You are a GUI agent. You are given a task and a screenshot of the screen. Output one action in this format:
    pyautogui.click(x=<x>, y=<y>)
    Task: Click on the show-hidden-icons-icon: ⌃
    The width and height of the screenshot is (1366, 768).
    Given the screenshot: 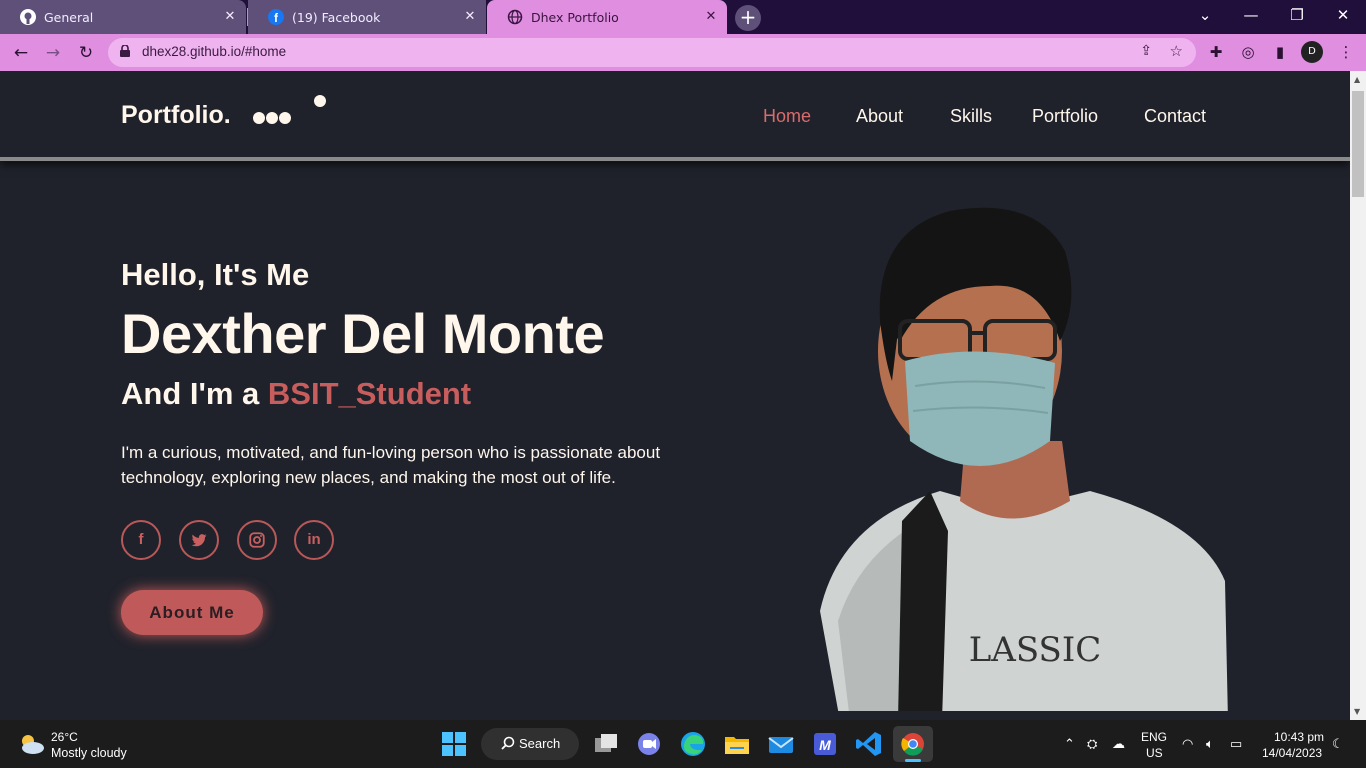 What is the action you would take?
    pyautogui.click(x=1069, y=744)
    